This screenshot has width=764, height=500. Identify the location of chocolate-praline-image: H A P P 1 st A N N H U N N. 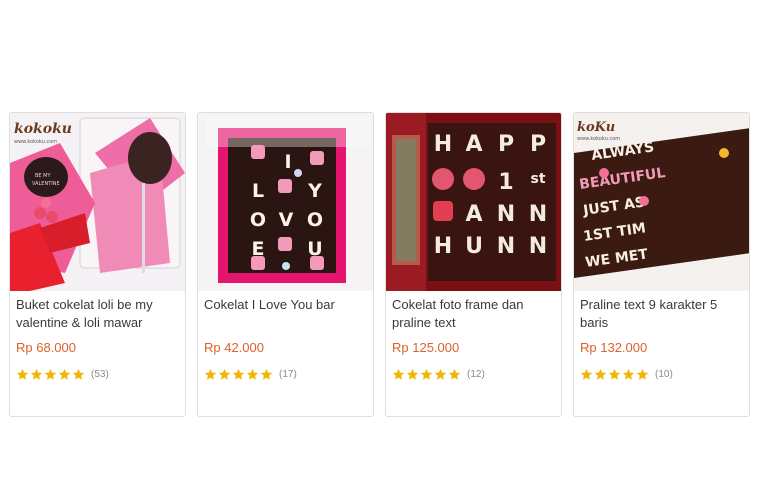
(474, 202).